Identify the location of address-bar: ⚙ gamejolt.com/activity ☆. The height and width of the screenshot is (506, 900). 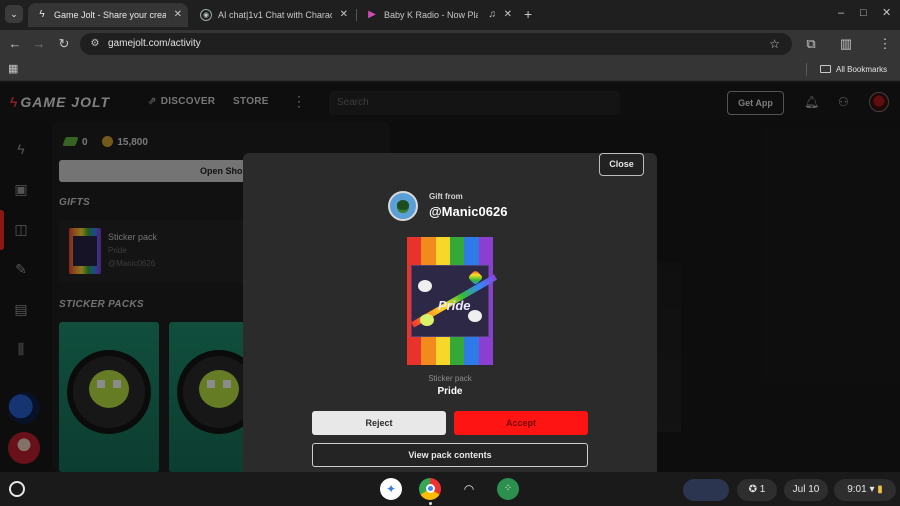
(436, 44).